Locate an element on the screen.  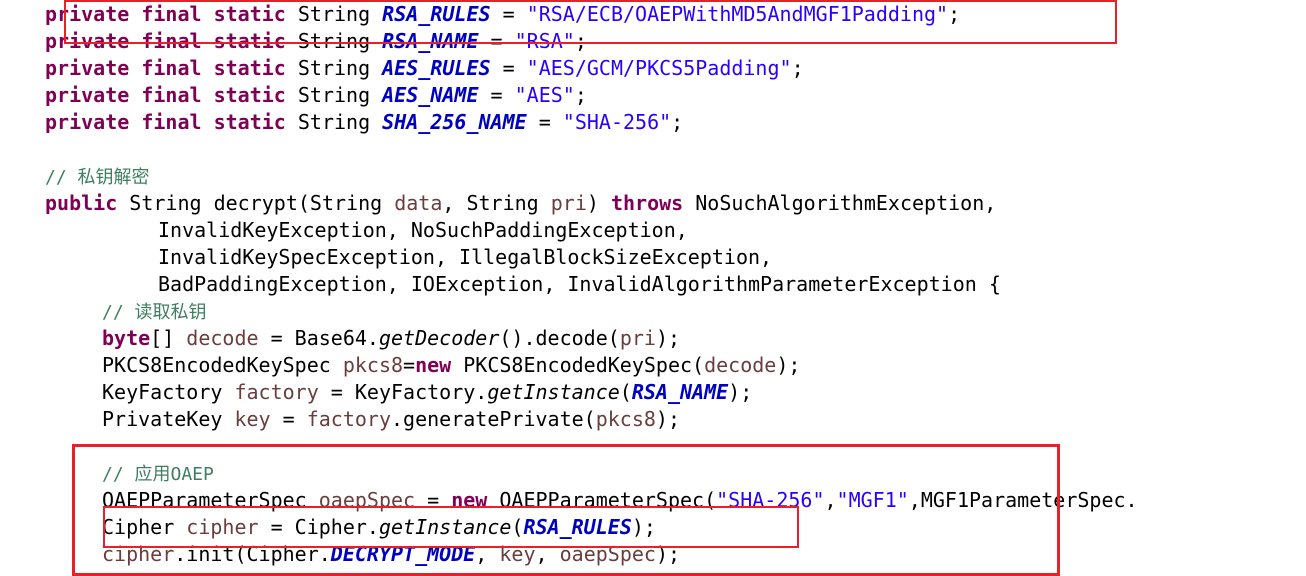
code-line: // 读取私钥 is located at coordinates (154, 311).